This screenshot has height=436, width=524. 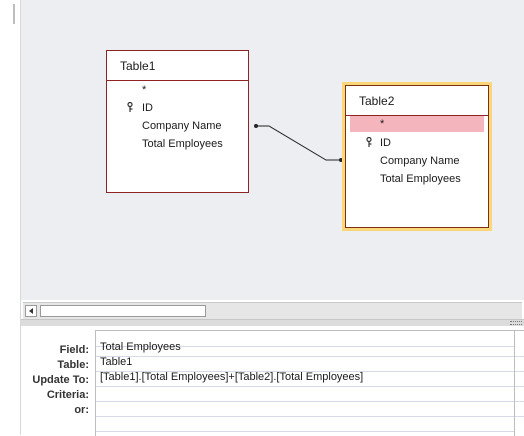 I want to click on horizontal-scrollbar, so click(x=272, y=310).